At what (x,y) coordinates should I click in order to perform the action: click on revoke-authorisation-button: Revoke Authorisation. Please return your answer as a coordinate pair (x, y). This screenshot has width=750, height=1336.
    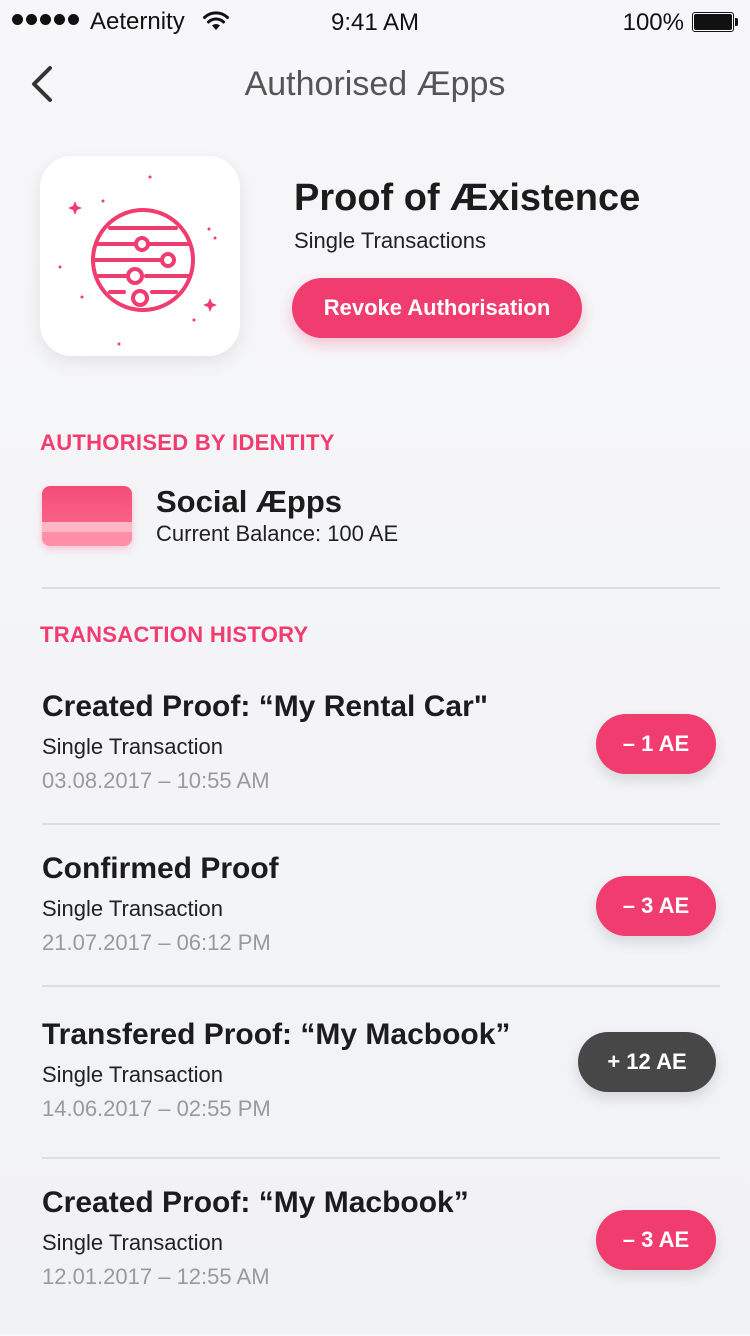
    Looking at the image, I should click on (437, 308).